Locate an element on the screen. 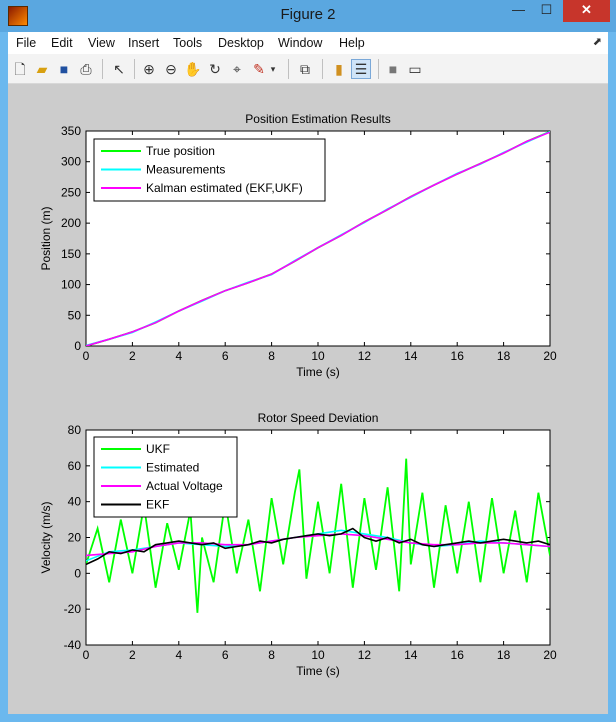  y-tick-label: 40 is located at coordinates (75, 502).